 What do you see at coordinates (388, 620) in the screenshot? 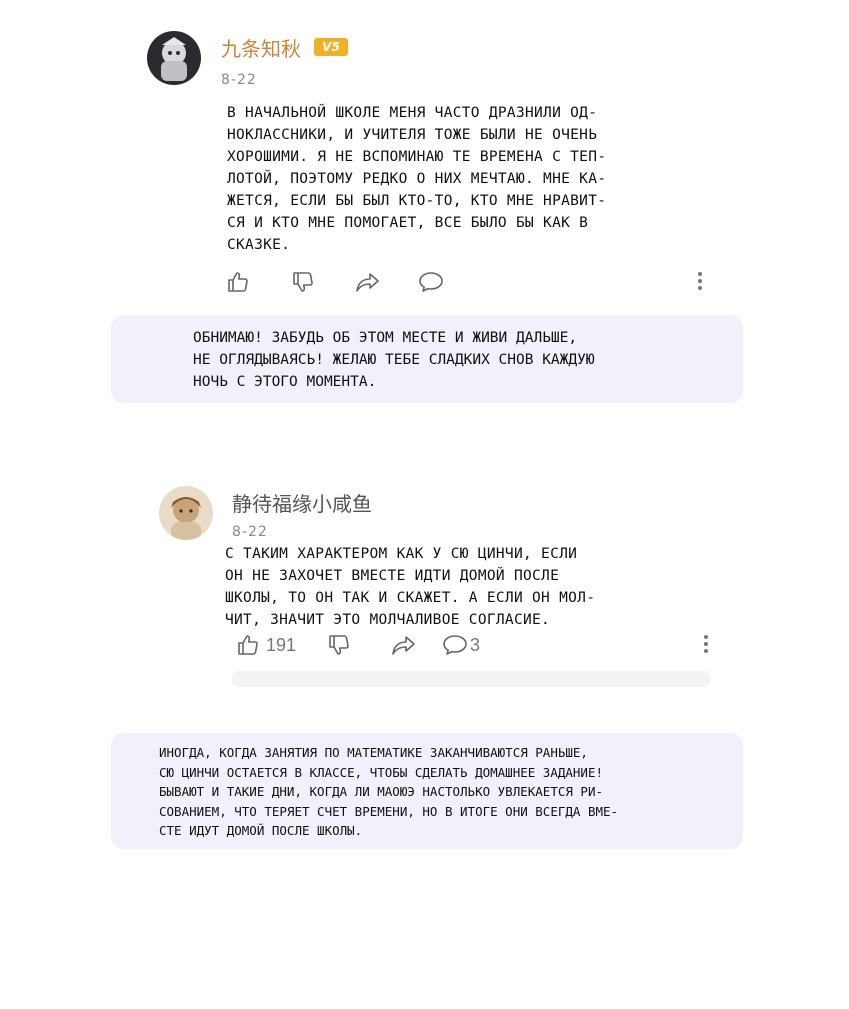
I see `text-line: чит, значит это молчаливое согласие.` at bounding box center [388, 620].